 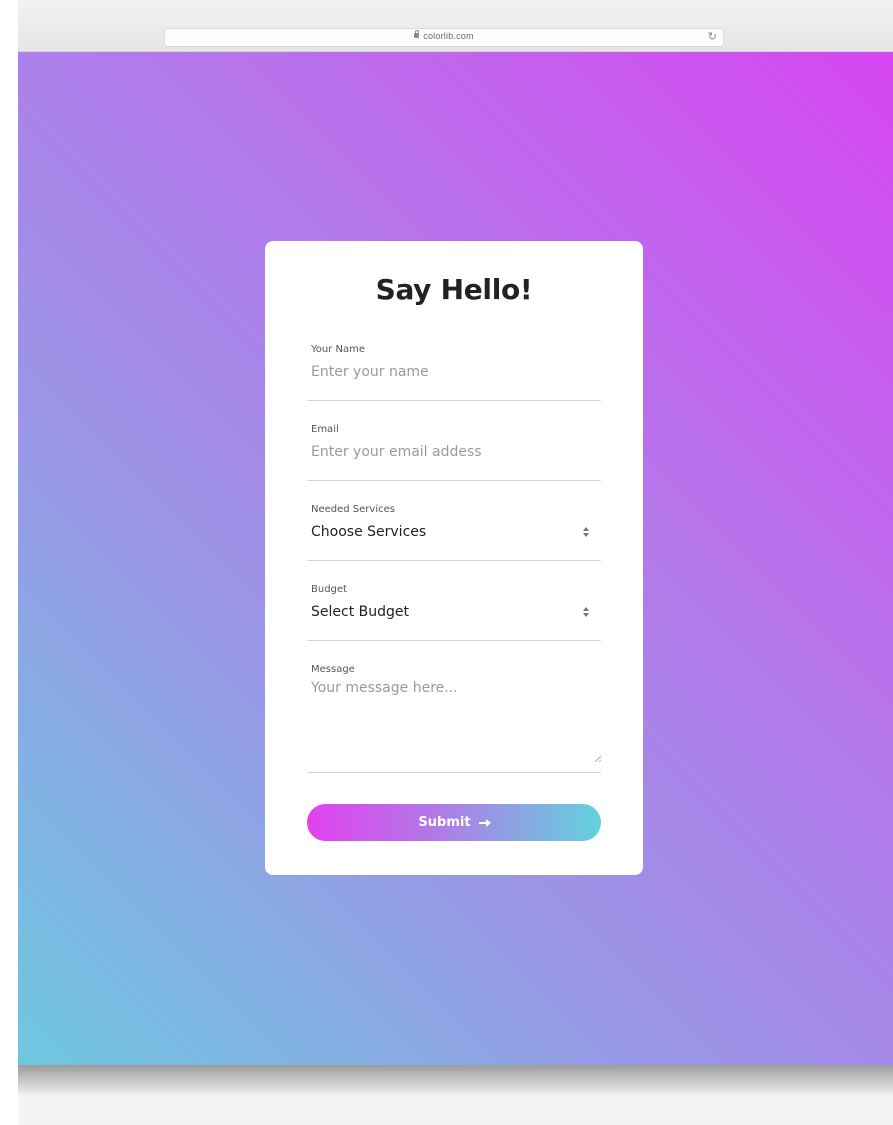 I want to click on resize-handle-icon, so click(x=598, y=759).